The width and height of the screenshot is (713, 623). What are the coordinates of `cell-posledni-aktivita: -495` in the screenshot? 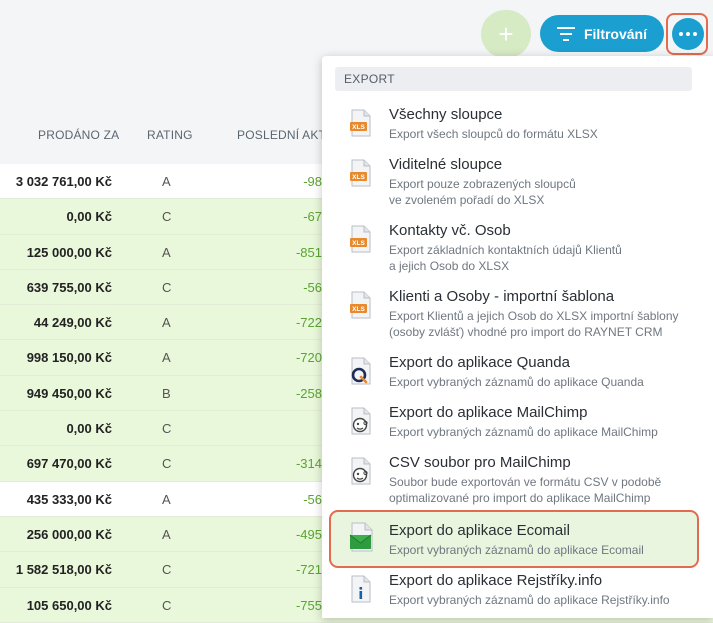 It's located at (308, 534).